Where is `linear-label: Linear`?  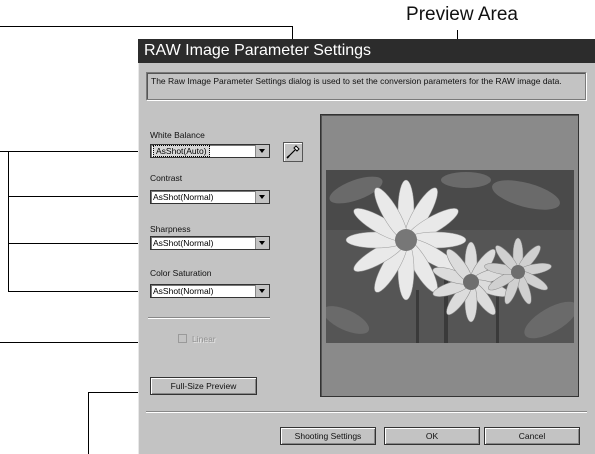
linear-label: Linear is located at coordinates (204, 339).